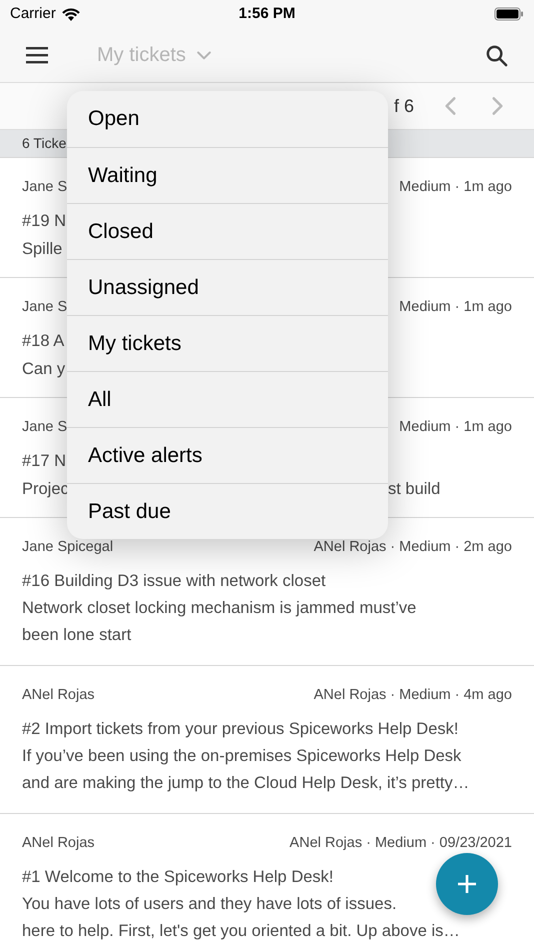 Image resolution: width=534 pixels, height=950 pixels. I want to click on search-icon, so click(496, 55).